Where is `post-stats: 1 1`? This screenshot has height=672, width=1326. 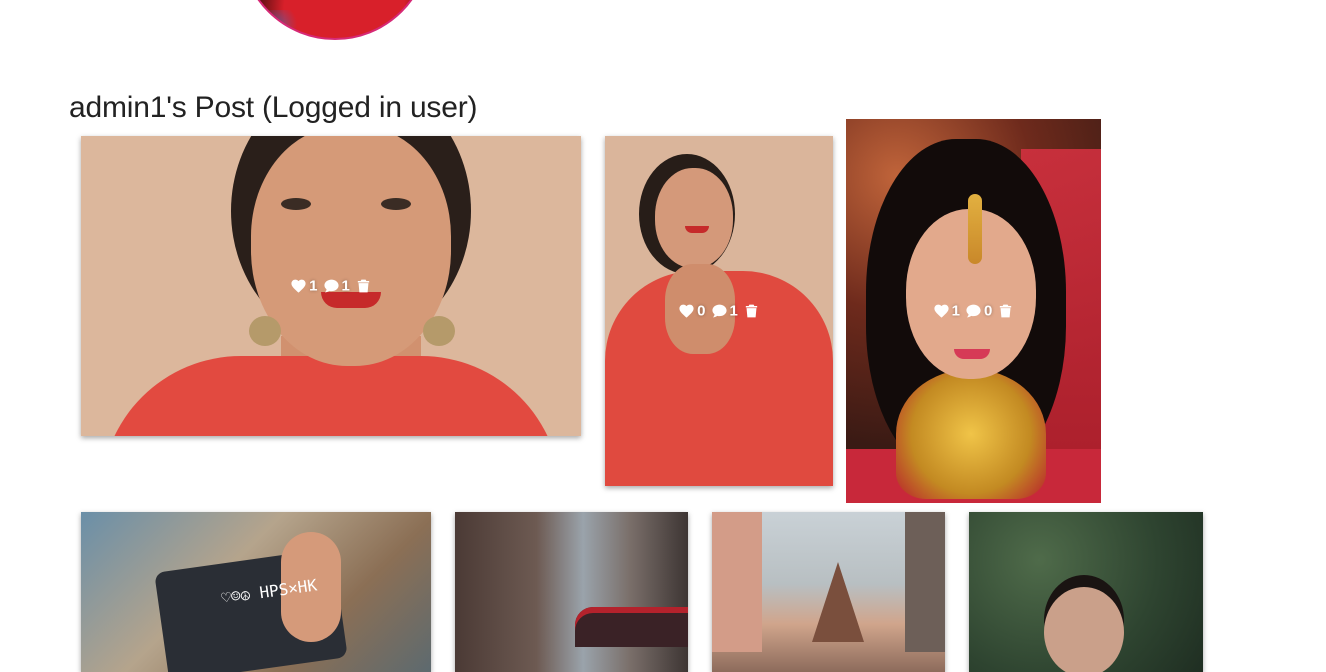 post-stats: 1 1 is located at coordinates (331, 286).